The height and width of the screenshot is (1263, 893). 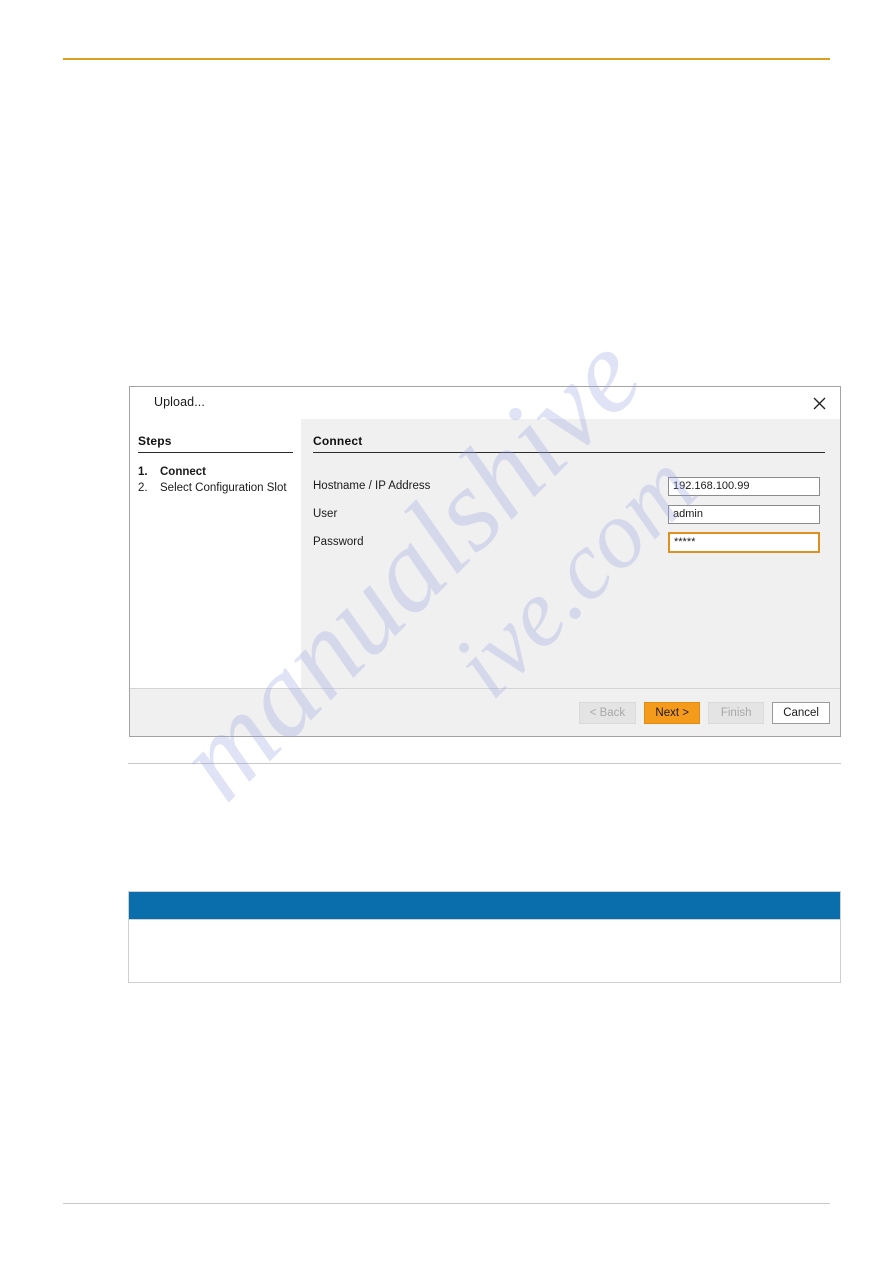 I want to click on form-row-user: User, so click(x=569, y=514).